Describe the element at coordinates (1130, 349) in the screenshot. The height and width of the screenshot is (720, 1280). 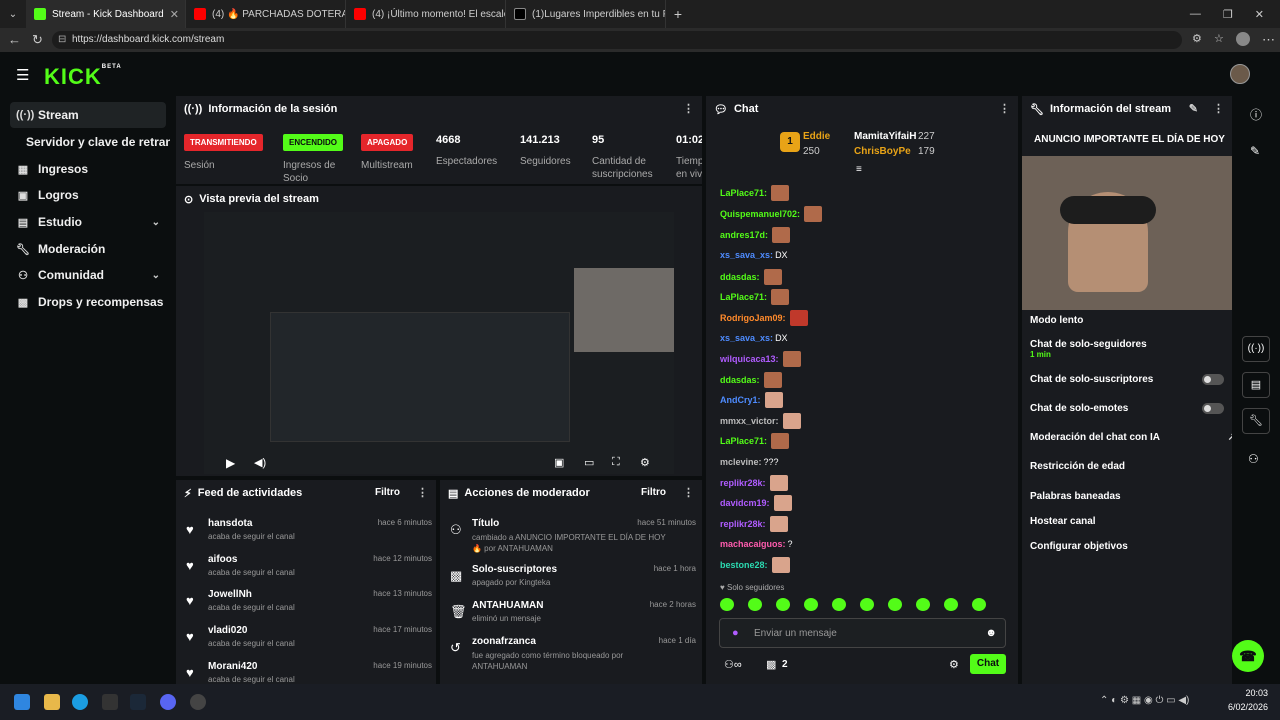
I see `setting-row: Chat de solo-seguidores›1 min` at that location.